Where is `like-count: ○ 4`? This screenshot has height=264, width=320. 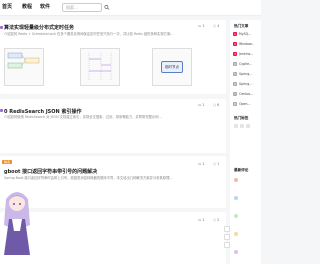
like-count: ○ 4 is located at coordinates (216, 26).